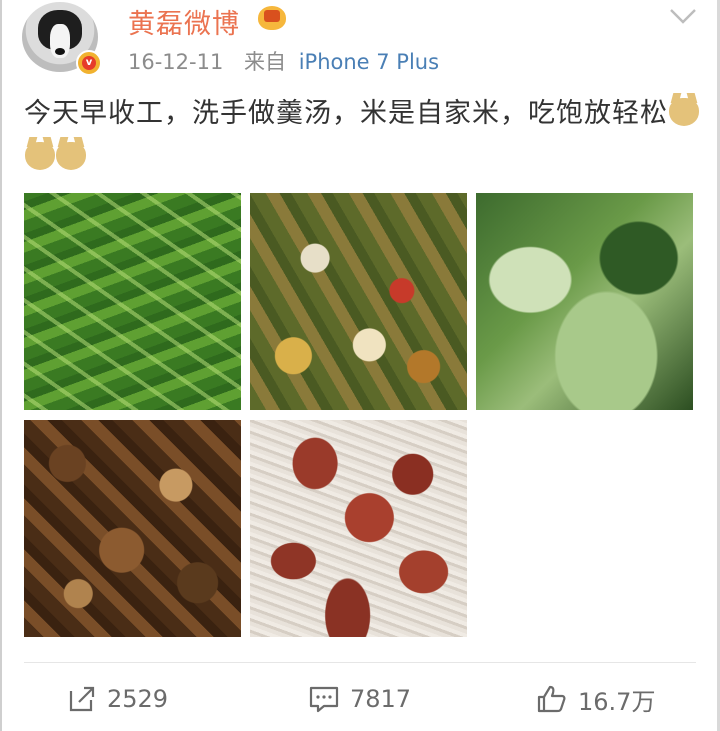 The height and width of the screenshot is (731, 720). I want to click on vip-crown-icon, so click(272, 18).